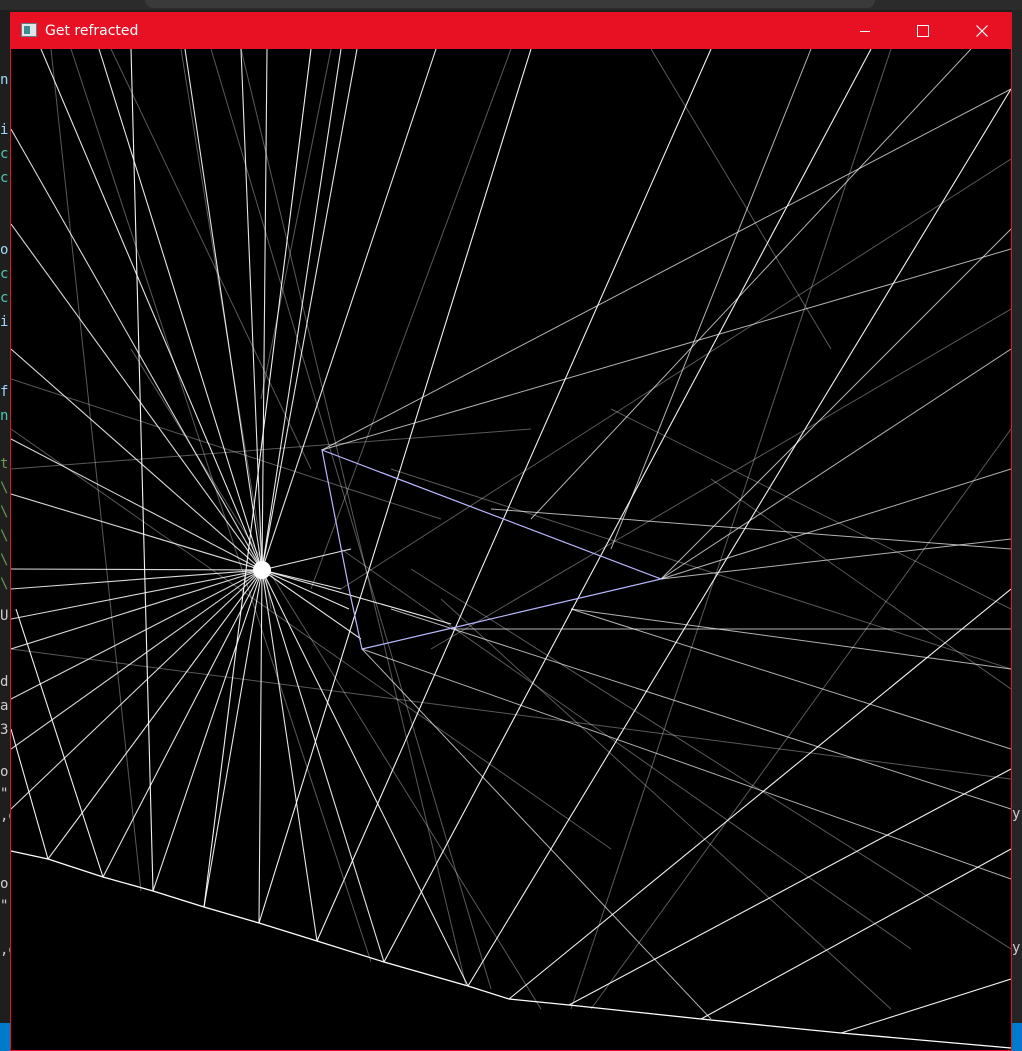 The image size is (1022, 1051). I want to click on address-bar, so click(510, 4).